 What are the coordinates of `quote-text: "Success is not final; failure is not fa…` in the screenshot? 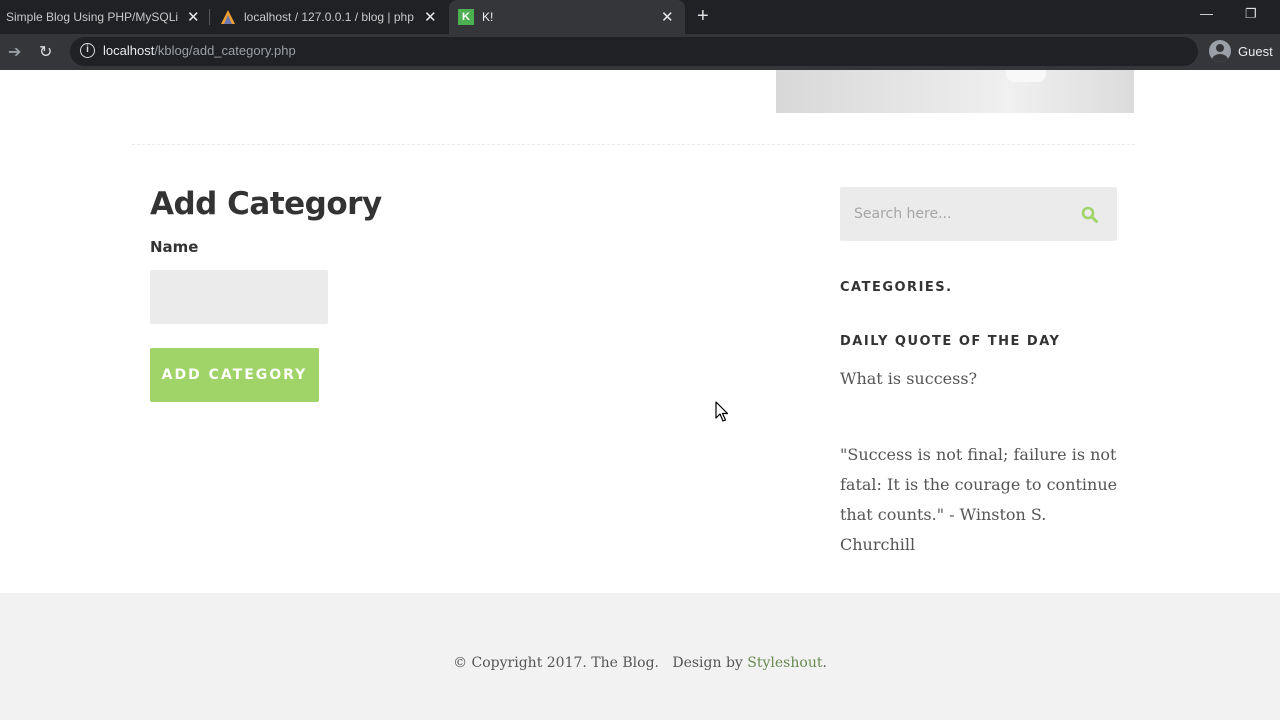 It's located at (979, 499).